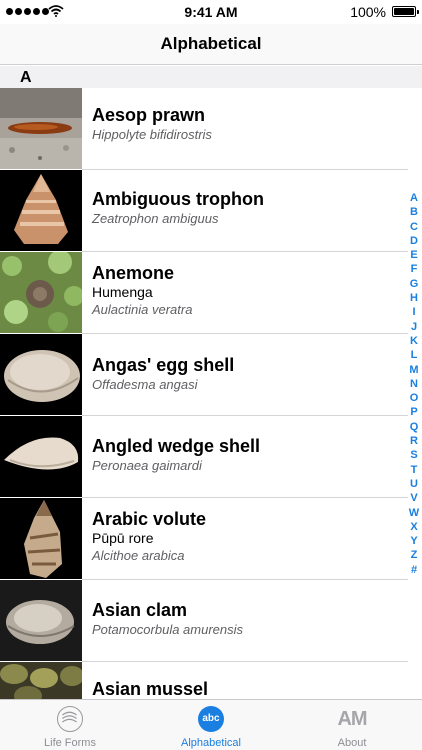 The image size is (422, 750). What do you see at coordinates (178, 199) in the screenshot?
I see `species-name: Ambiguous trophon` at bounding box center [178, 199].